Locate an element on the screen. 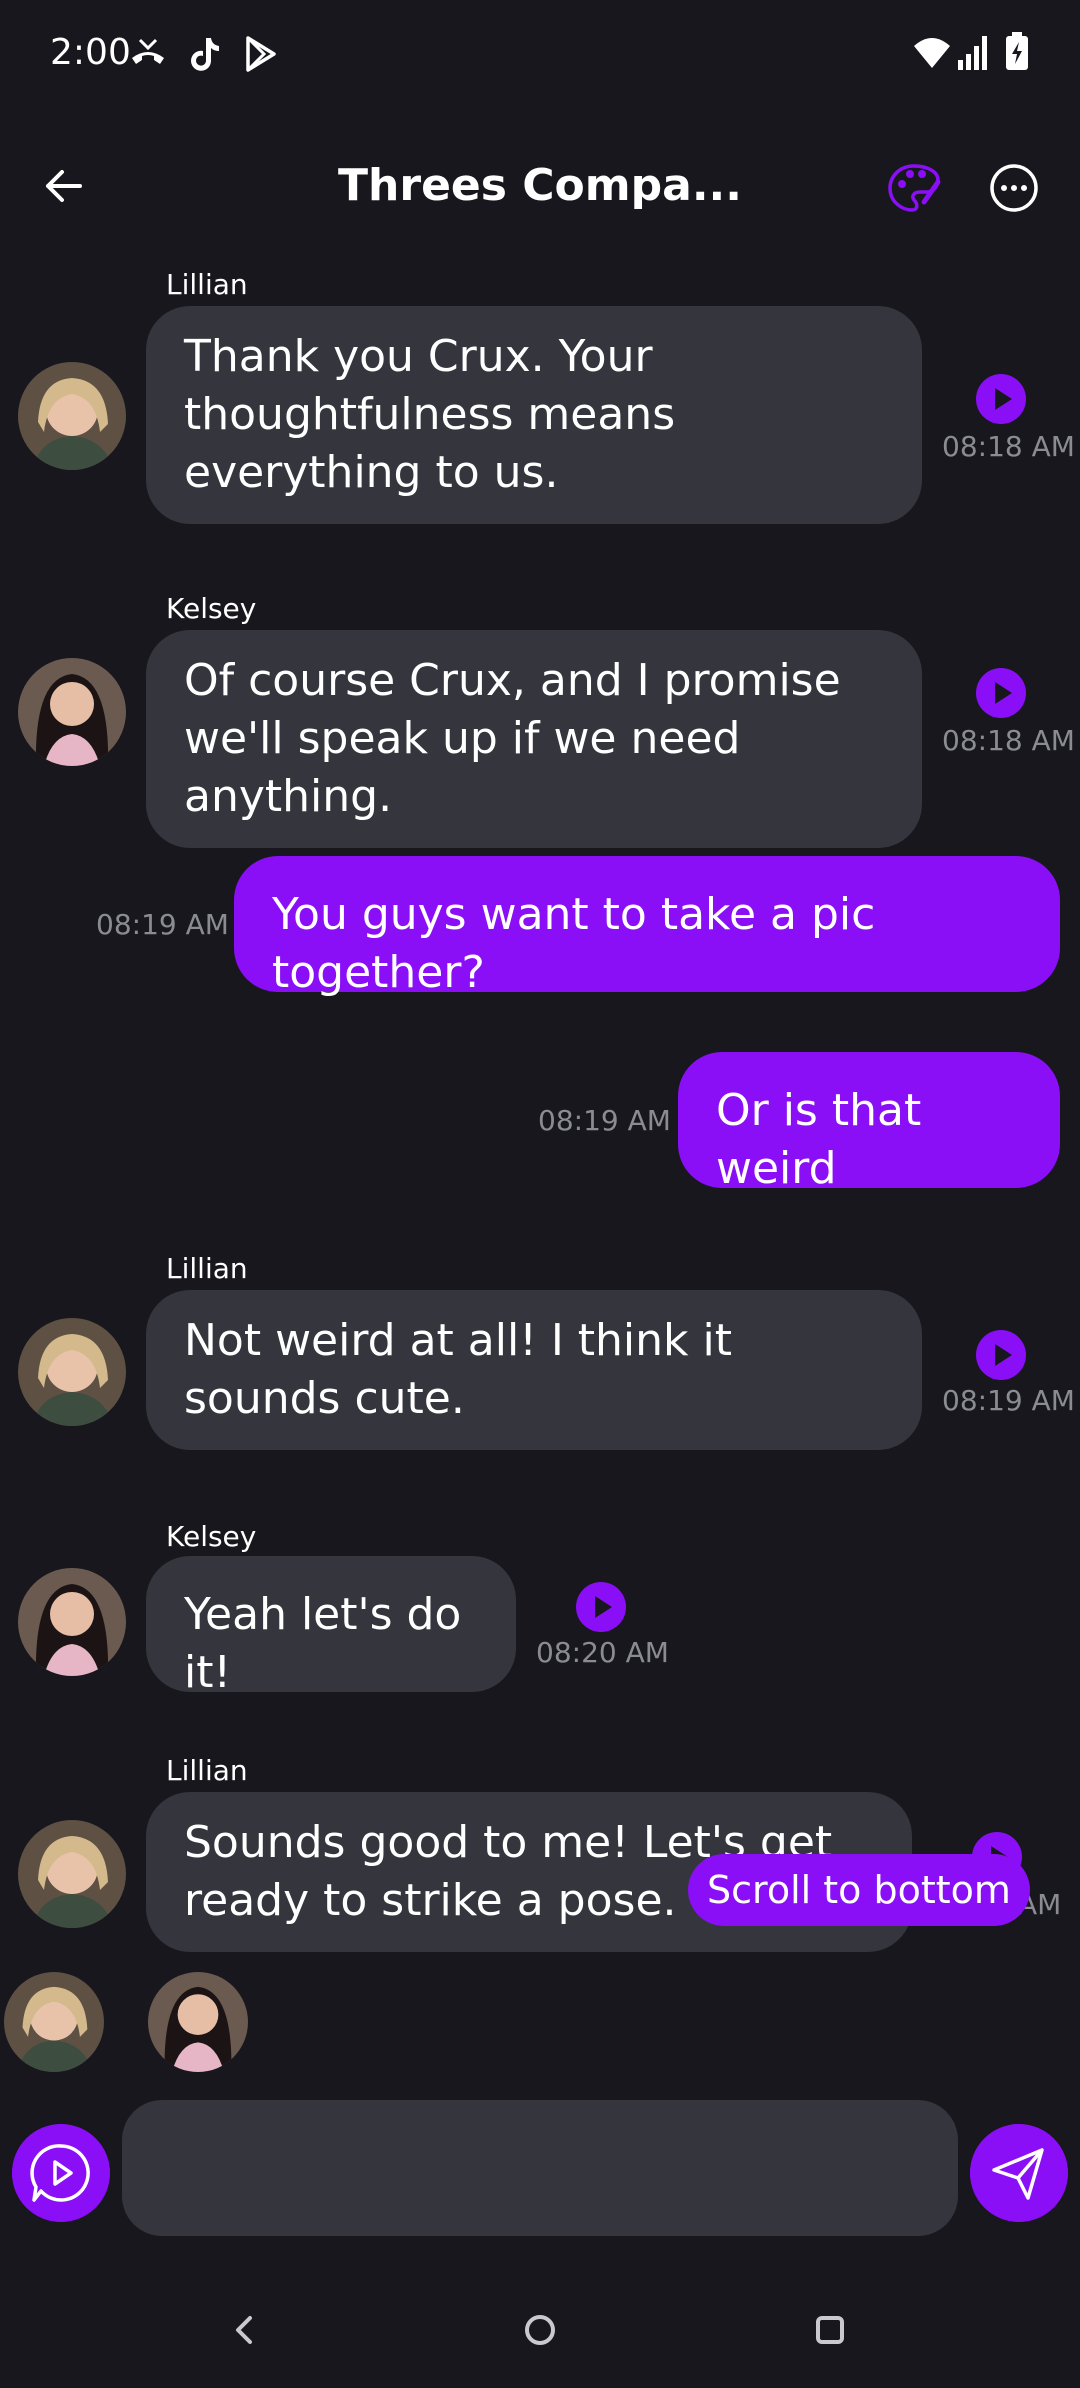 The height and width of the screenshot is (2388, 1080). missed-call-icon is located at coordinates (148, 51).